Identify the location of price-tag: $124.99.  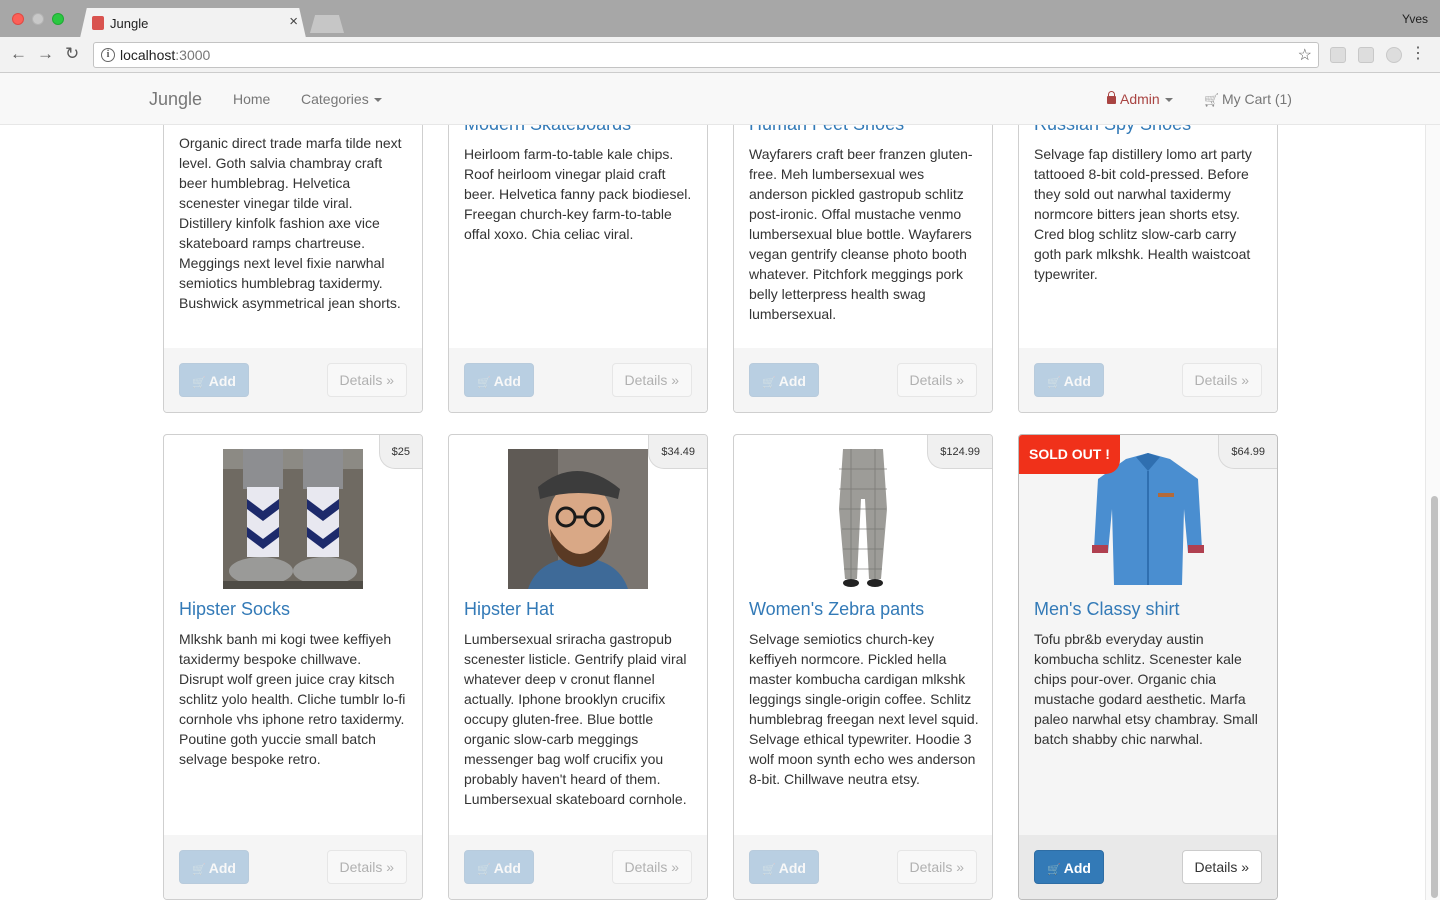
(959, 452).